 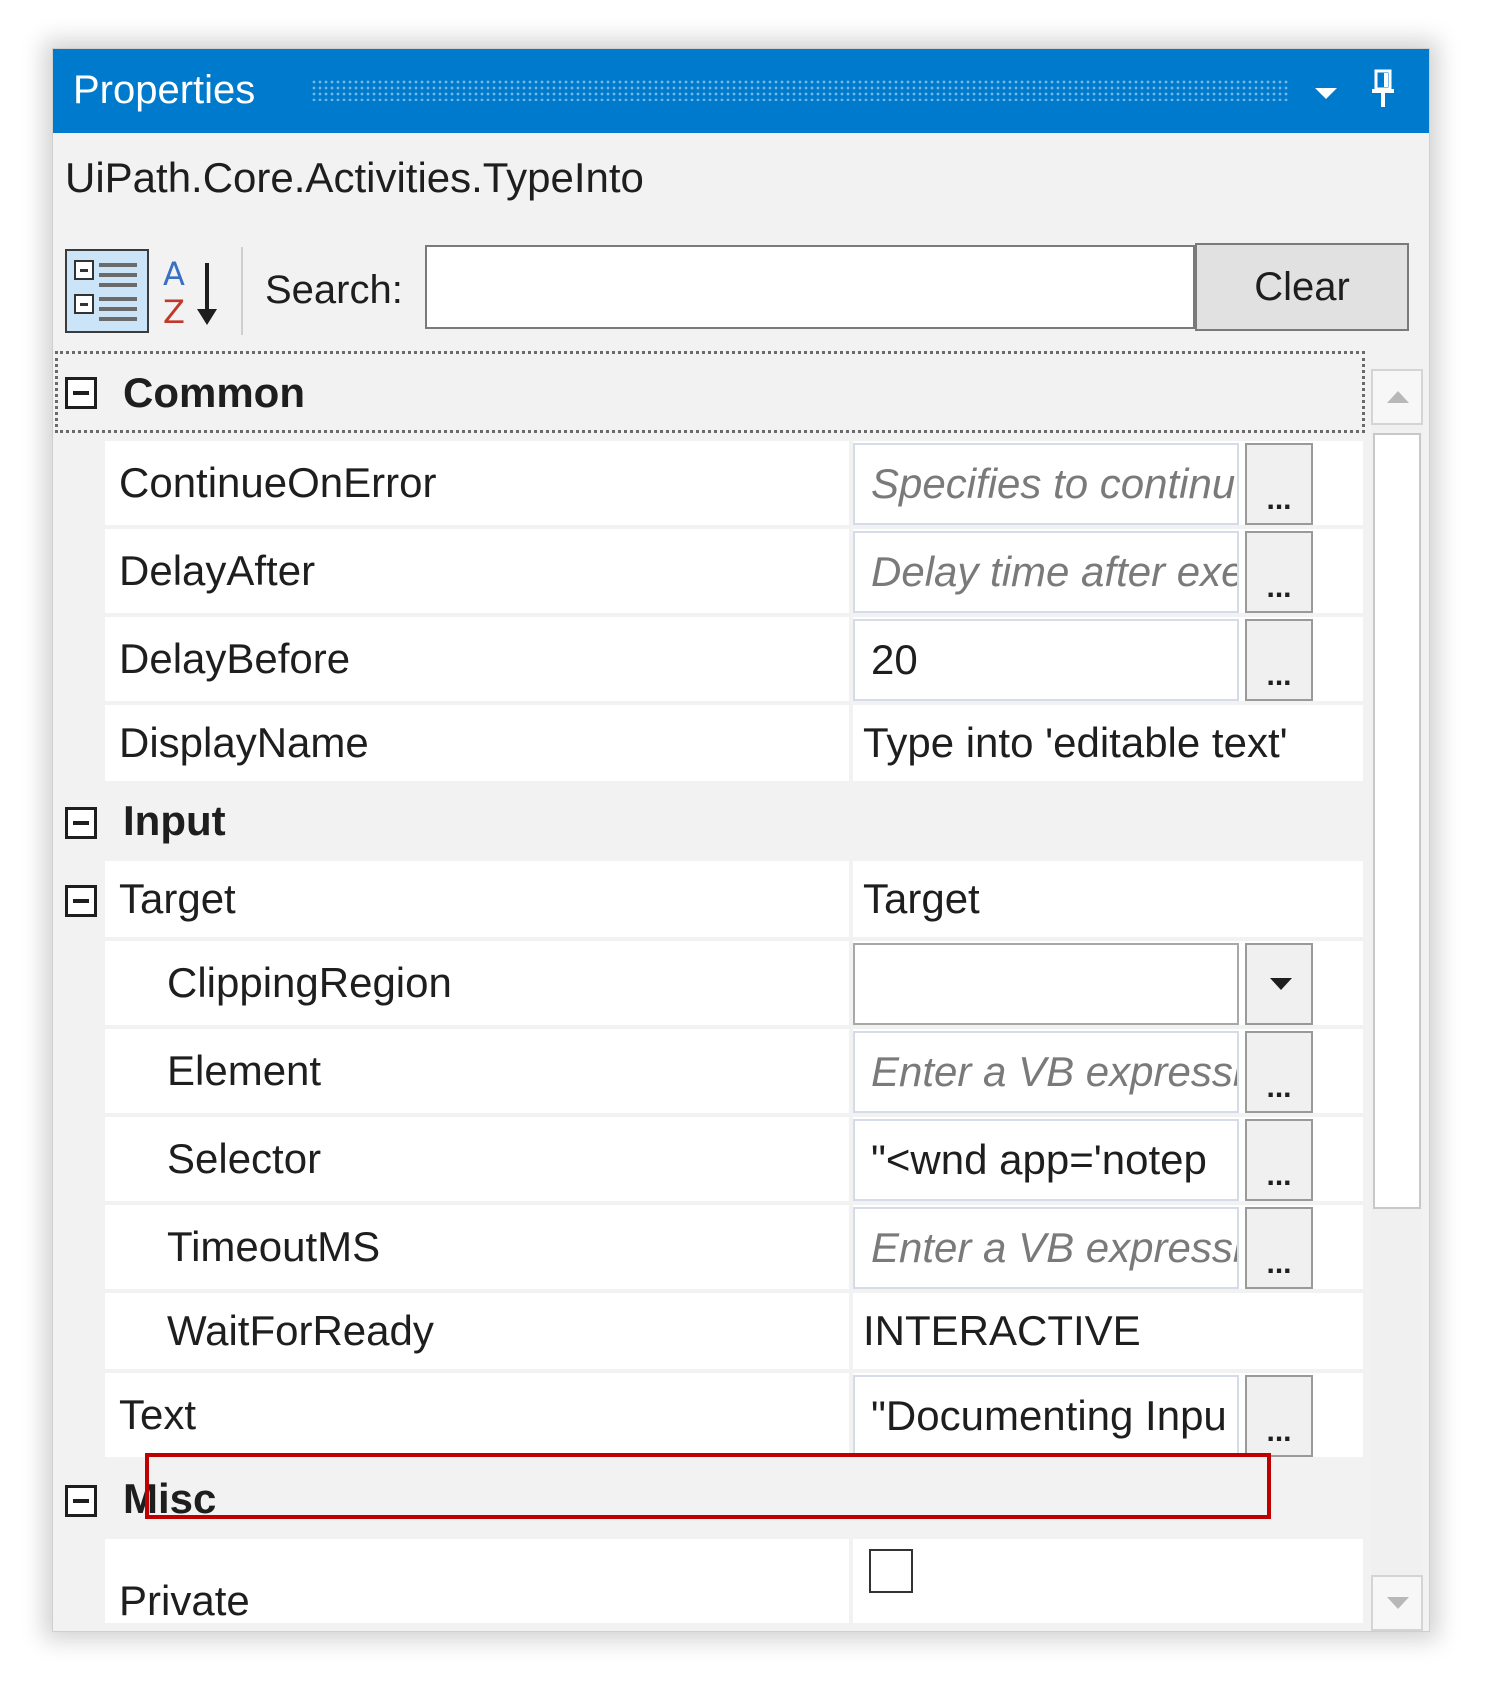 What do you see at coordinates (734, 985) in the screenshot?
I see `property-row-clipping-region: ClippingRegion` at bounding box center [734, 985].